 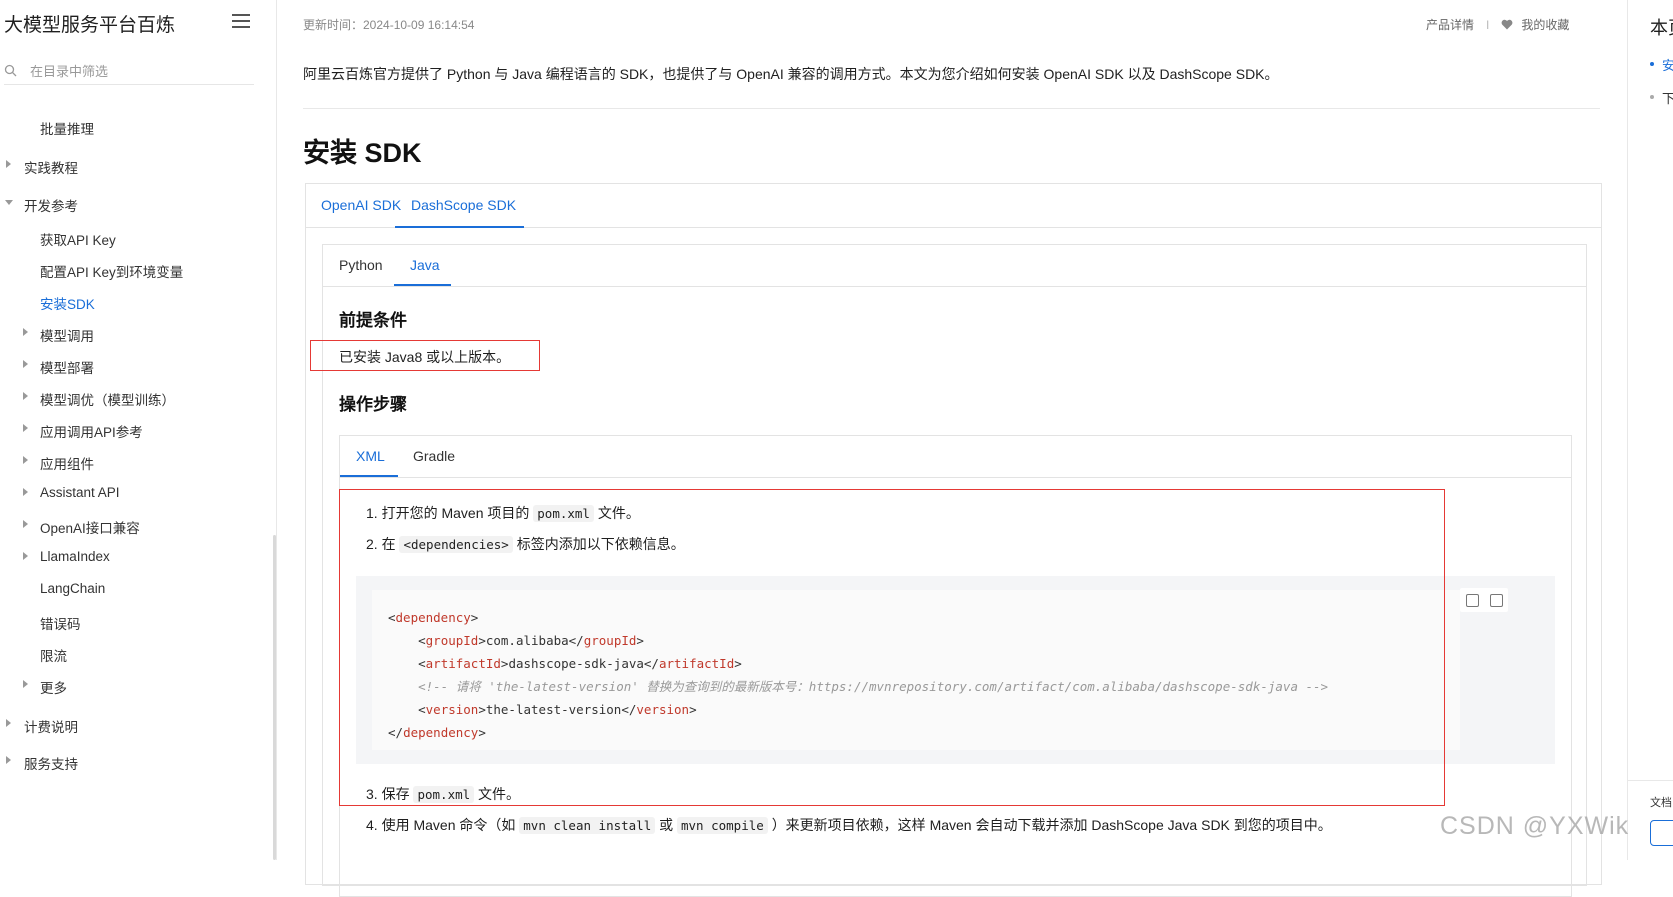 I want to click on tab-xml: XML, so click(x=369, y=456).